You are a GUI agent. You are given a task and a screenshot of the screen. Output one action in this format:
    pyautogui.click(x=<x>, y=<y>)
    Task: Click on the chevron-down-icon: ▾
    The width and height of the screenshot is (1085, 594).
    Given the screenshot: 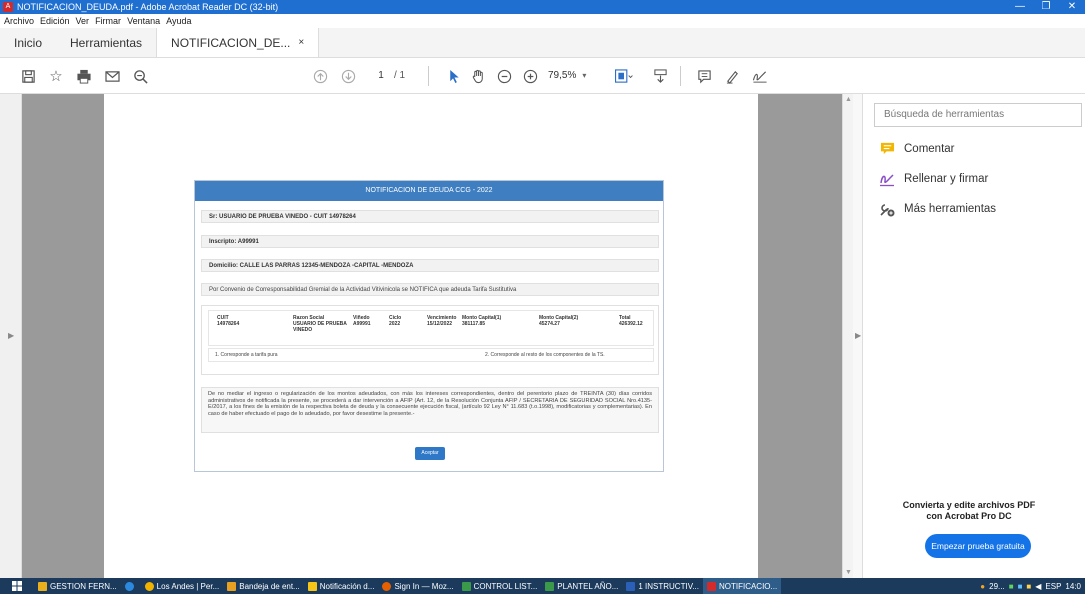 What is the action you would take?
    pyautogui.click(x=584, y=75)
    